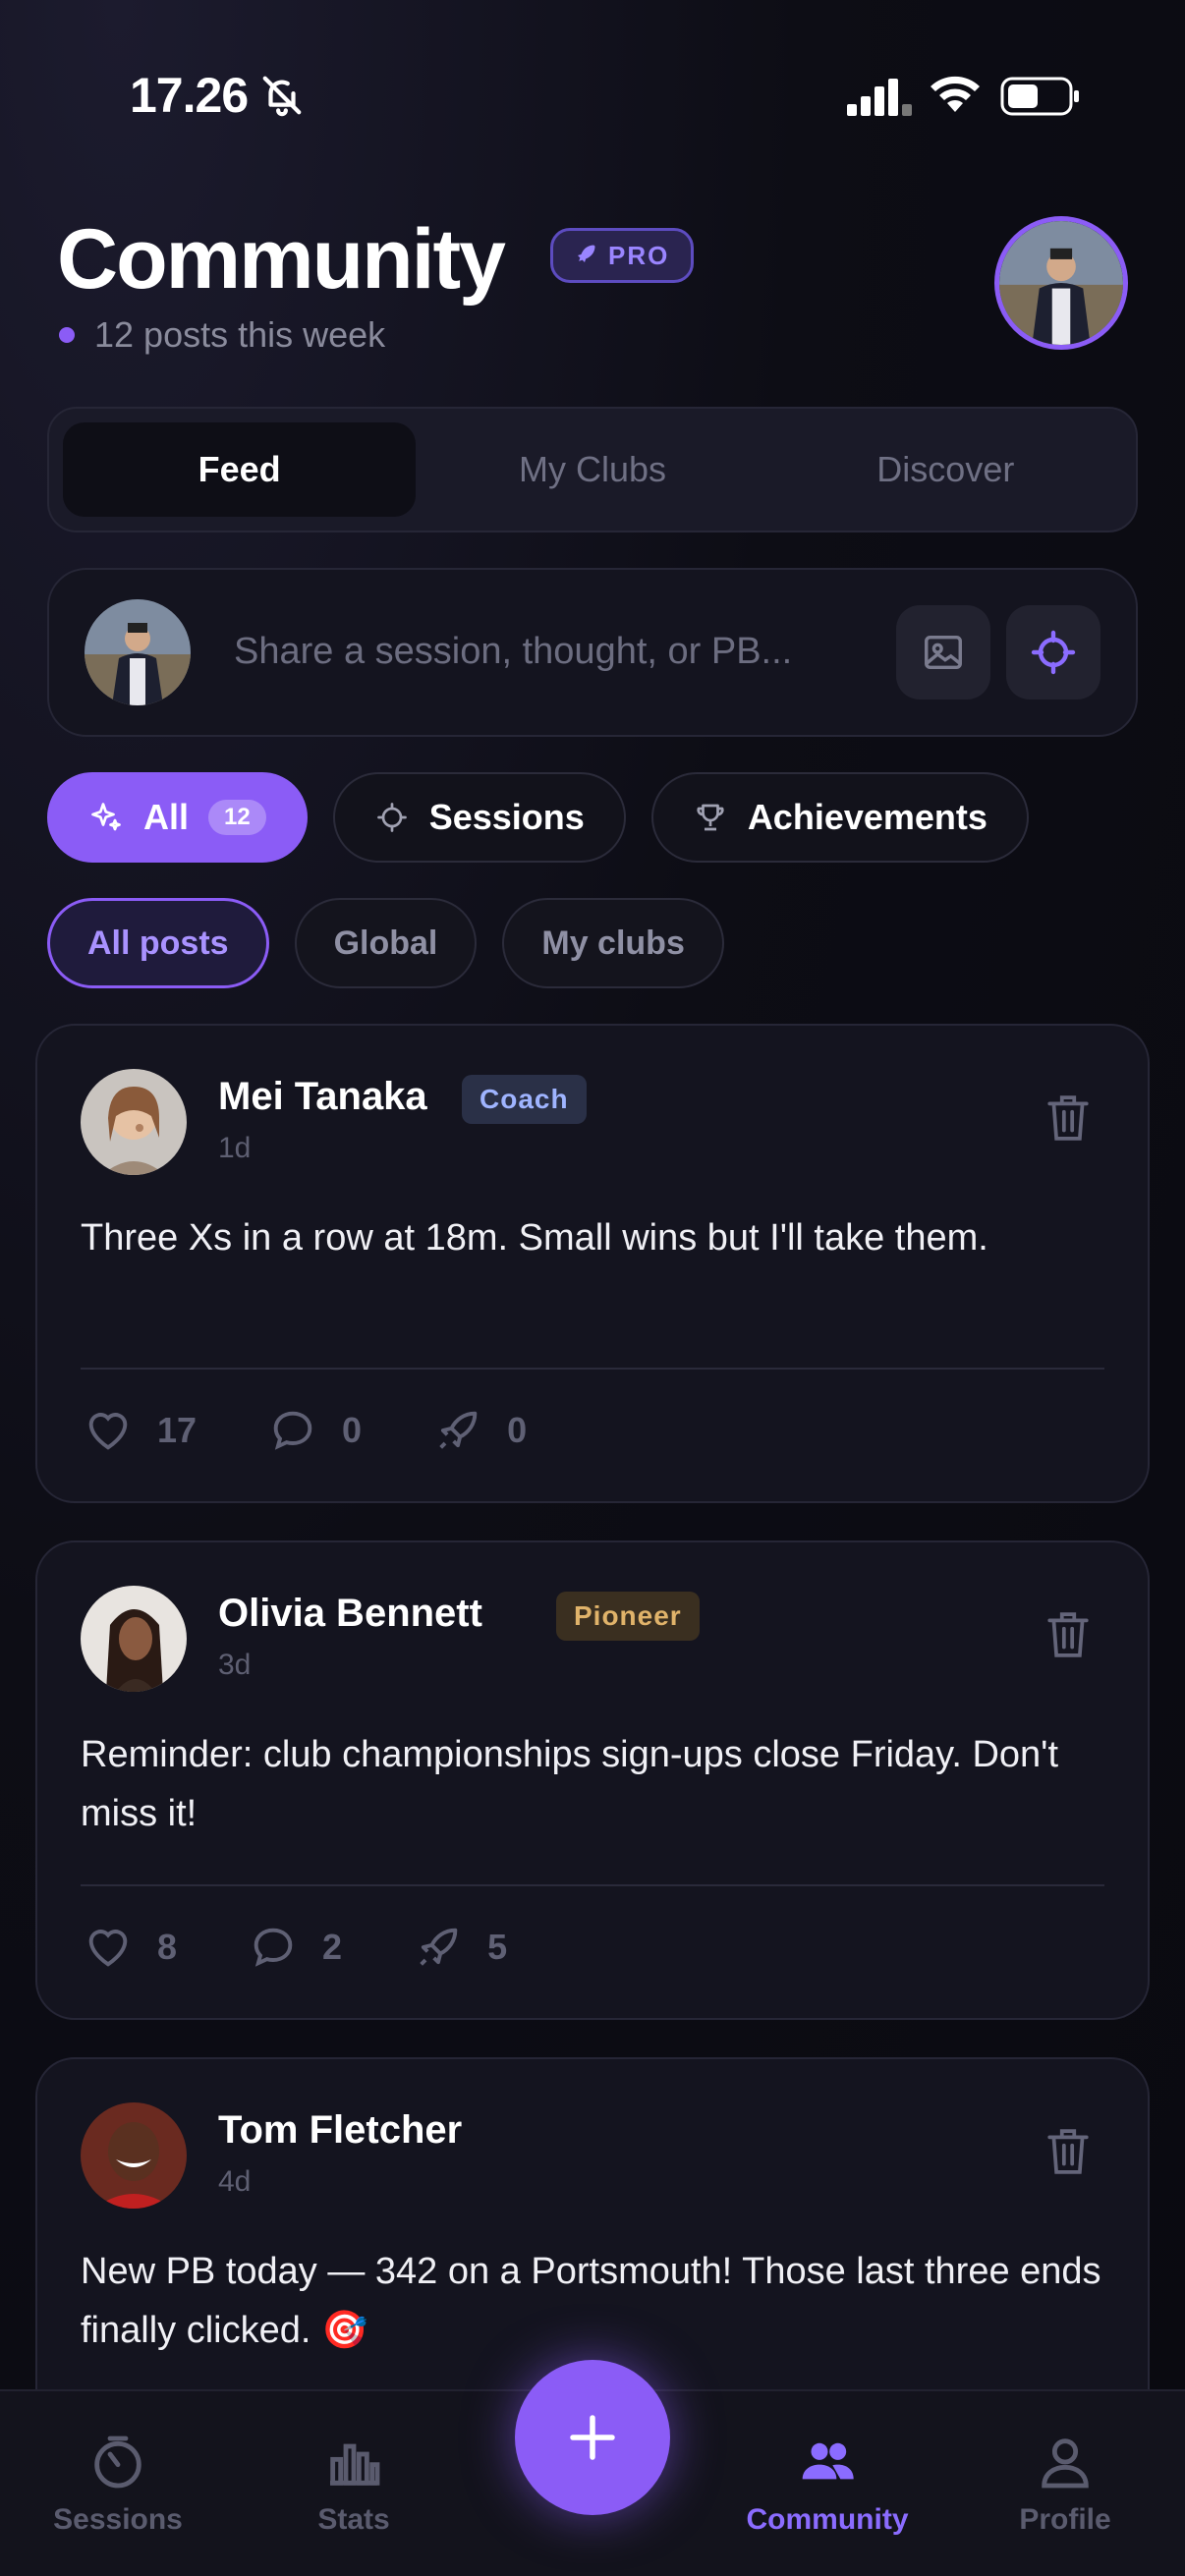  What do you see at coordinates (507, 817) in the screenshot?
I see `filter-sessions-label: Sessions` at bounding box center [507, 817].